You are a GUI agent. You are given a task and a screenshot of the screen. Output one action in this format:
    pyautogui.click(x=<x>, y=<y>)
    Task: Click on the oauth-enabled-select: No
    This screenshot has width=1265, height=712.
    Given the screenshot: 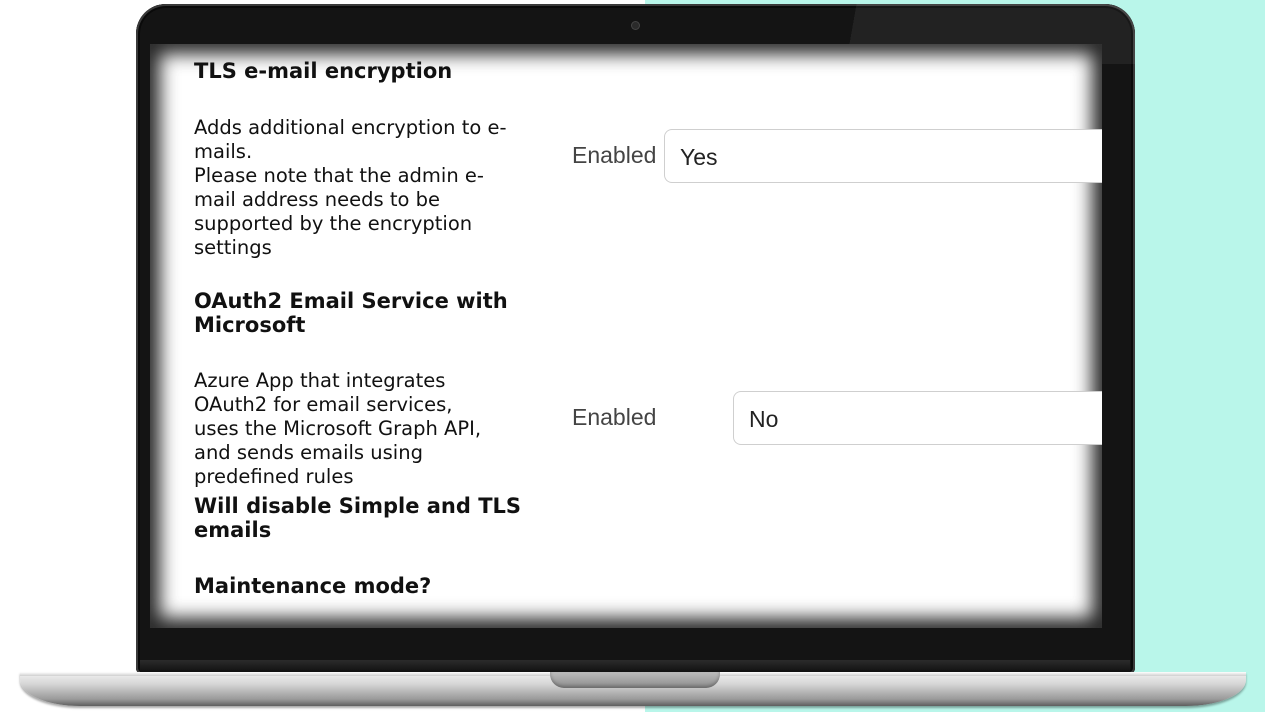 What is the action you would take?
    pyautogui.click(x=917, y=418)
    